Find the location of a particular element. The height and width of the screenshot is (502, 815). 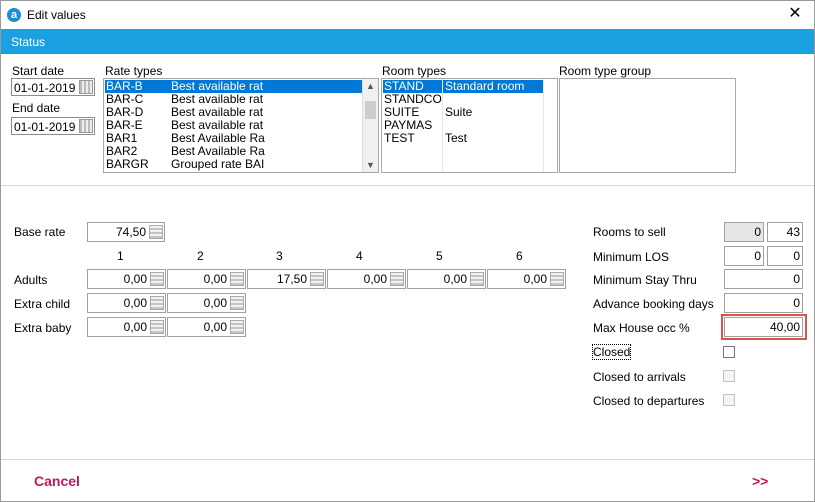

adults-4-input: 0,00 is located at coordinates (366, 279).